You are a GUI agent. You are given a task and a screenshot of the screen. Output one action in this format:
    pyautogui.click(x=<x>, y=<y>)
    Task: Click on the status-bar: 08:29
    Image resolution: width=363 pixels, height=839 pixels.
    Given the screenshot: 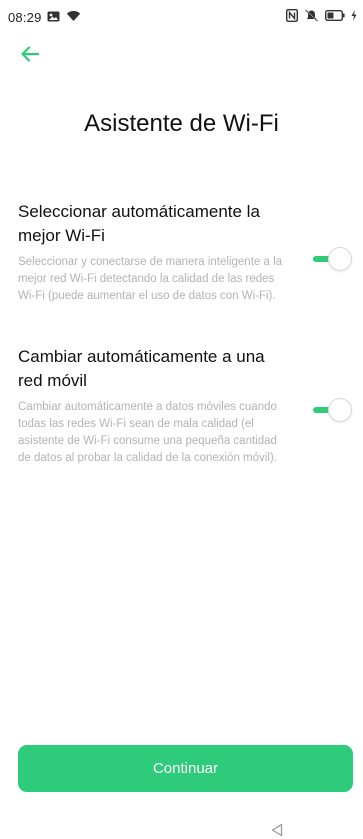 What is the action you would take?
    pyautogui.click(x=181, y=18)
    